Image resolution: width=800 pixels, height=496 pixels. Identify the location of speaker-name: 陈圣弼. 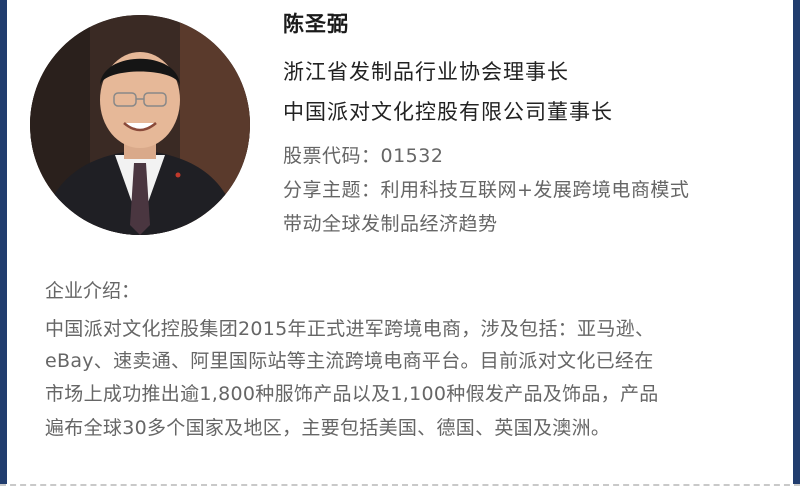
(316, 24).